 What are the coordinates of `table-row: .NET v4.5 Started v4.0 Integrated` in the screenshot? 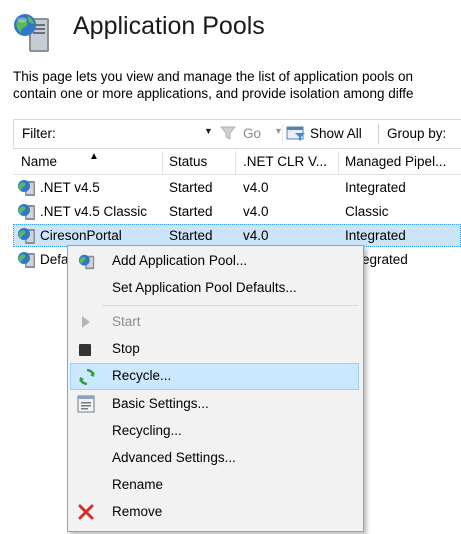 It's located at (237, 187).